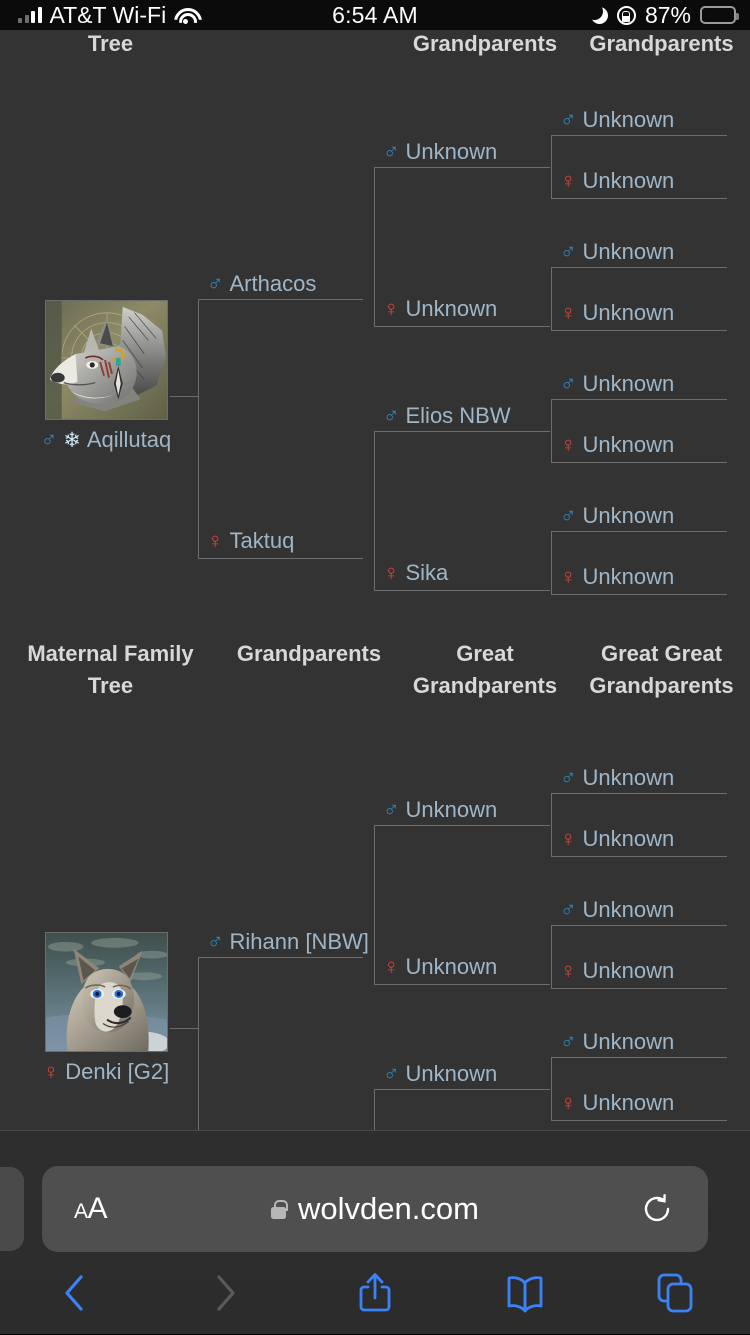  I want to click on maternal-gg-grandparent-5: ♀ Unknown, so click(617, 1103).